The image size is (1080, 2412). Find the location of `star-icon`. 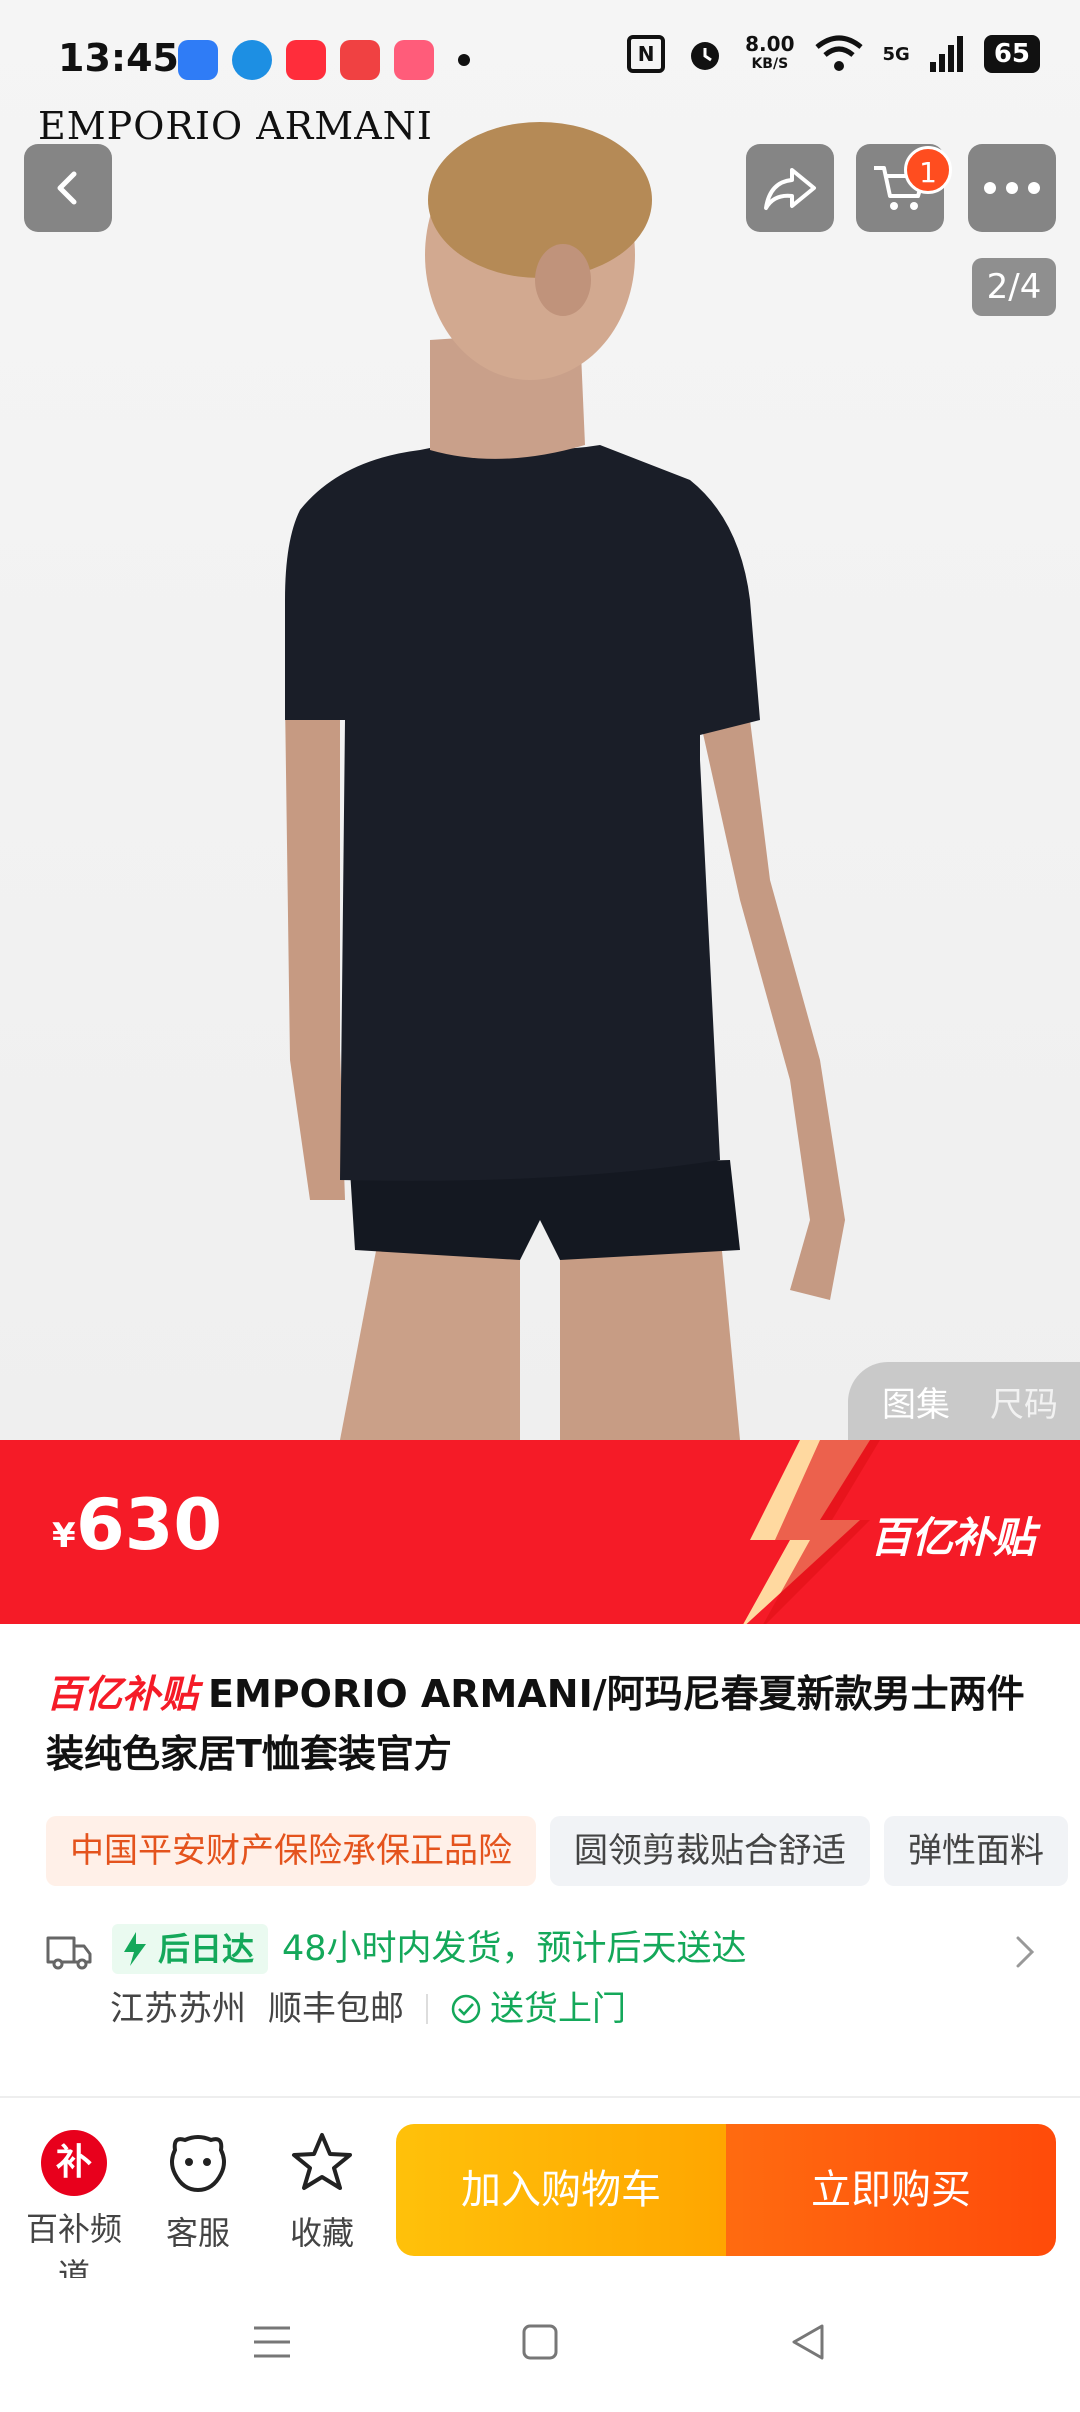

star-icon is located at coordinates (322, 2161).